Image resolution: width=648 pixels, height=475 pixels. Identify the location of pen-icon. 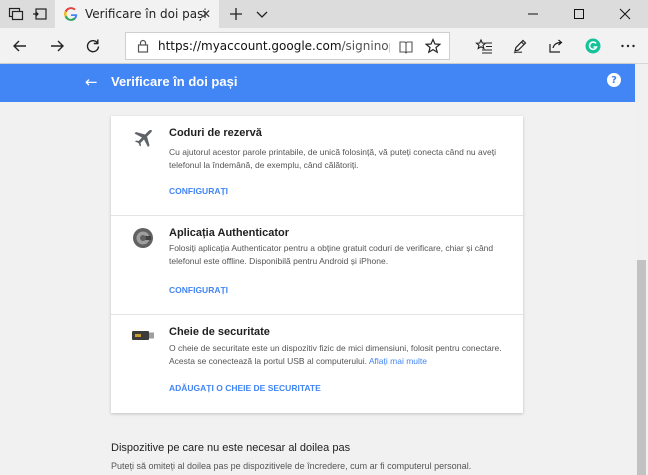
(520, 46).